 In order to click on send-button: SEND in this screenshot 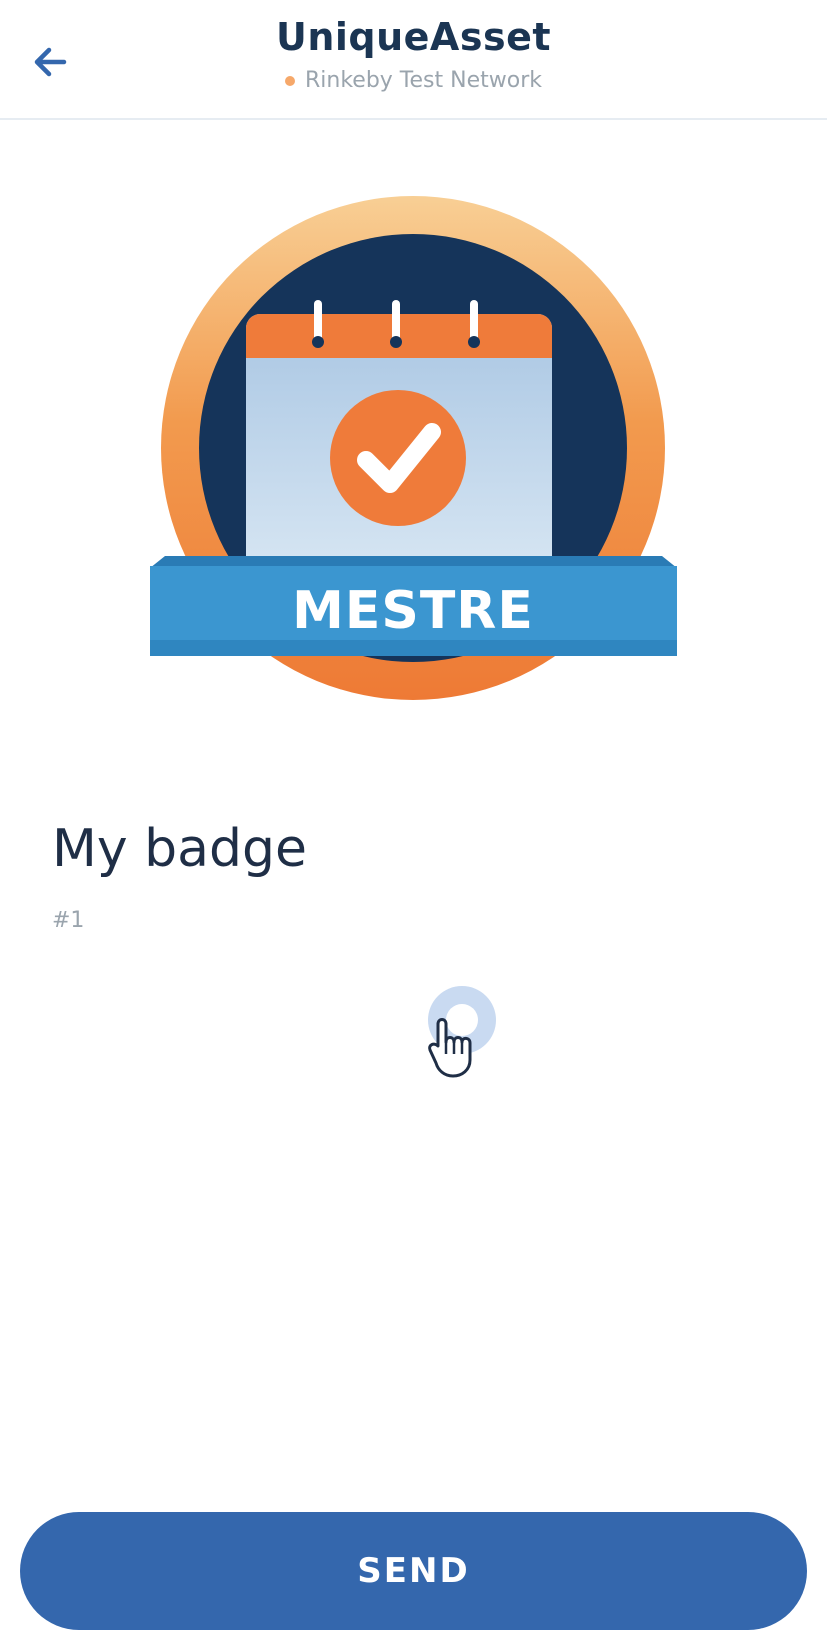, I will do `click(413, 1571)`.